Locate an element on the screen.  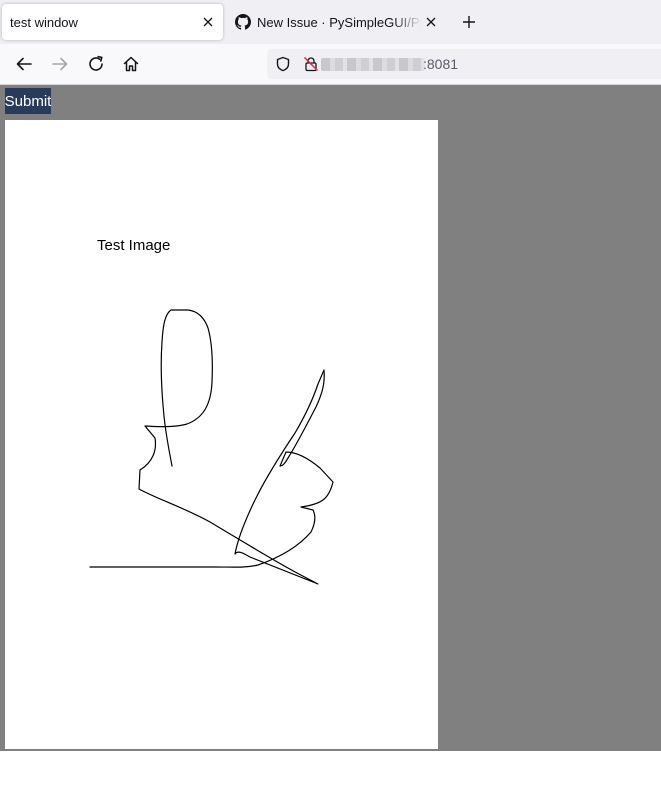
graph-title-text: Test Image is located at coordinates (133, 245).